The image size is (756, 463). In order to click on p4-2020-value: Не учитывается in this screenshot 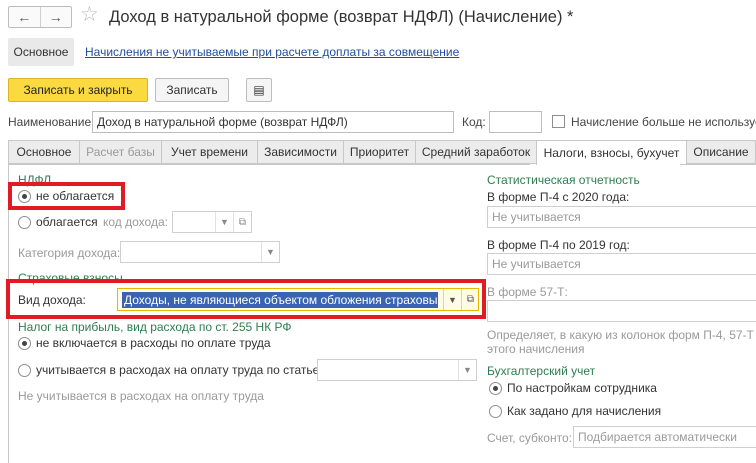, I will do `click(536, 217)`.